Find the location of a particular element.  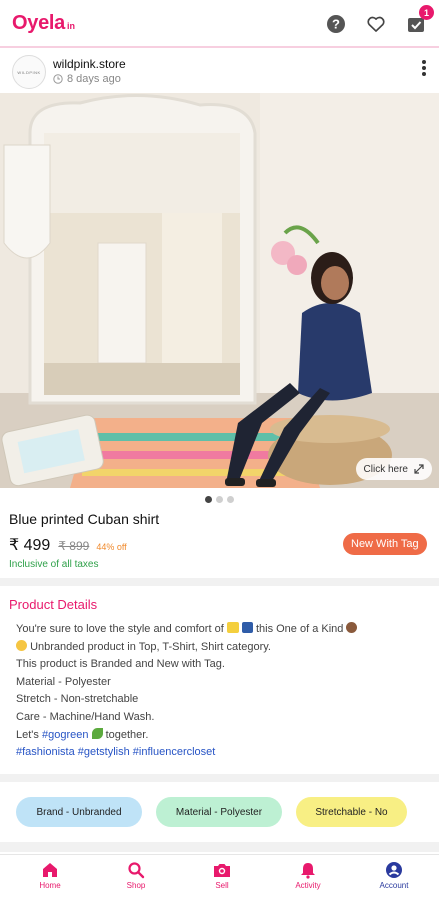

description-text: together. is located at coordinates (127, 734).